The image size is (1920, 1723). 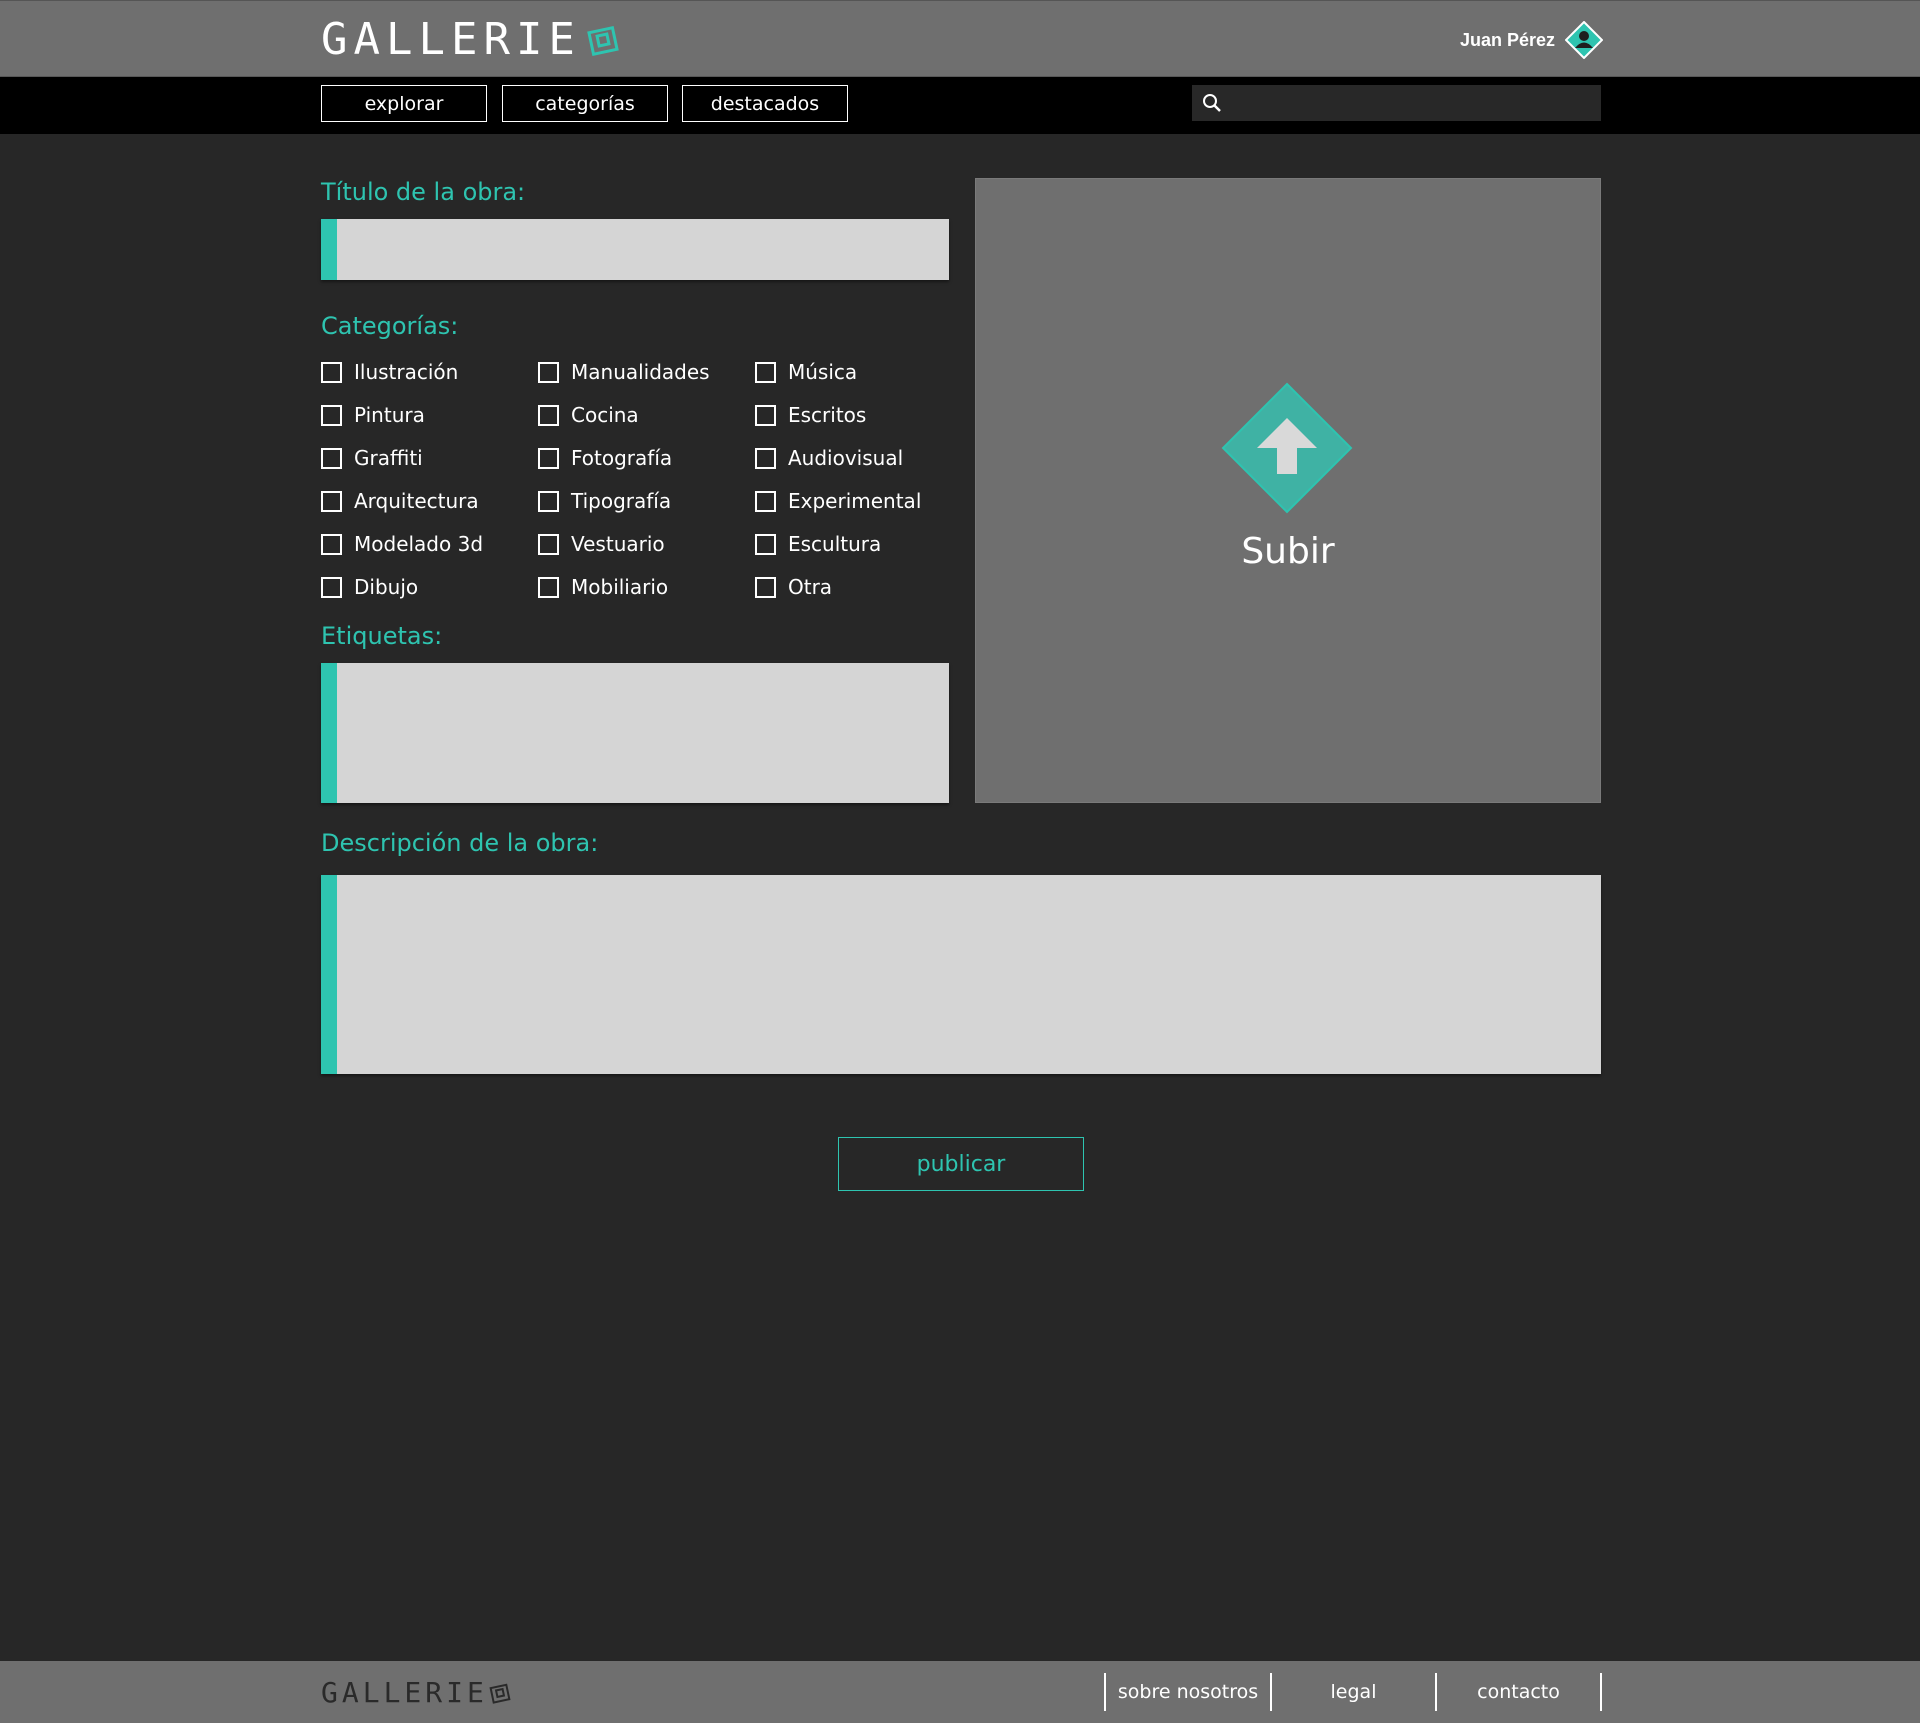 I want to click on category-option: Modelado 3d, so click(x=402, y=544).